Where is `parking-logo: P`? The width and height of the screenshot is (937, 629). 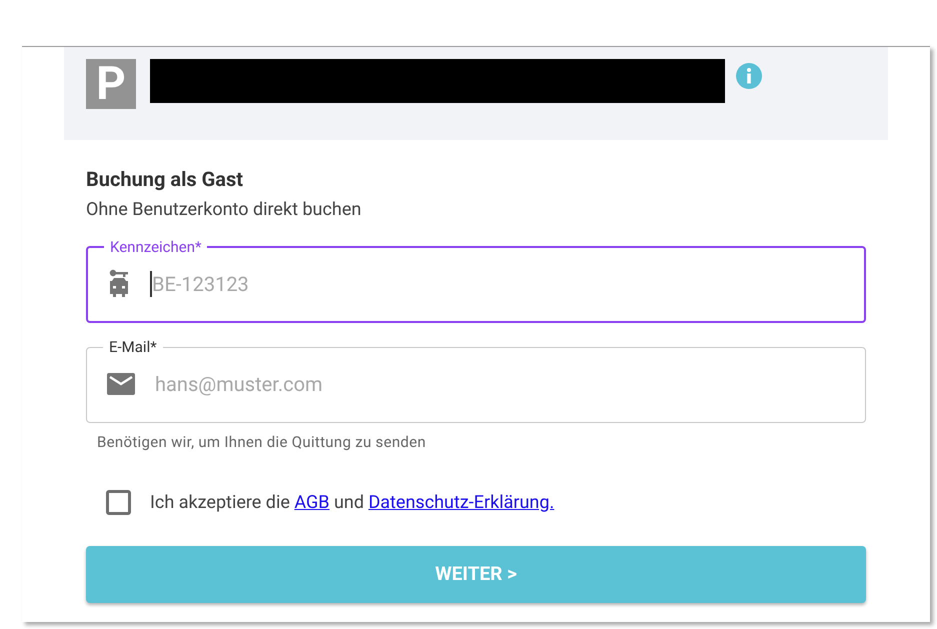
parking-logo: P is located at coordinates (111, 84).